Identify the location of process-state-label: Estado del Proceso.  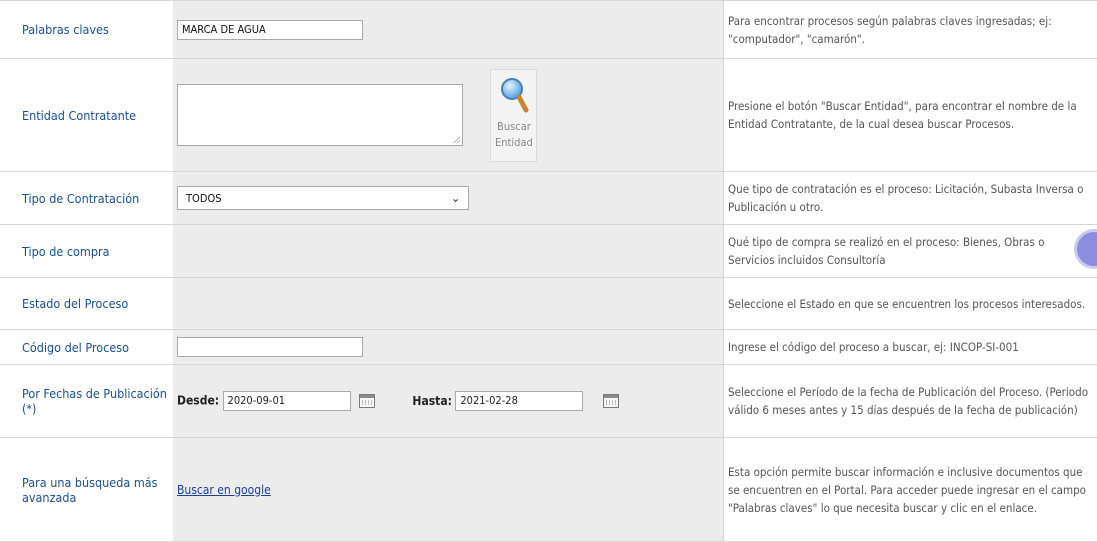
(86, 303).